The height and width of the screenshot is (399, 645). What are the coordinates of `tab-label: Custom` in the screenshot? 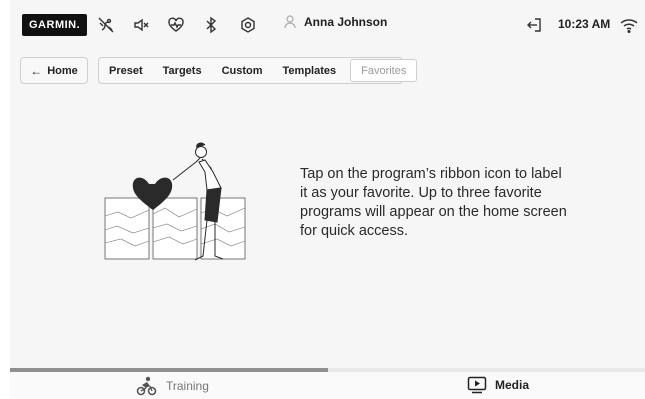 It's located at (242, 70).